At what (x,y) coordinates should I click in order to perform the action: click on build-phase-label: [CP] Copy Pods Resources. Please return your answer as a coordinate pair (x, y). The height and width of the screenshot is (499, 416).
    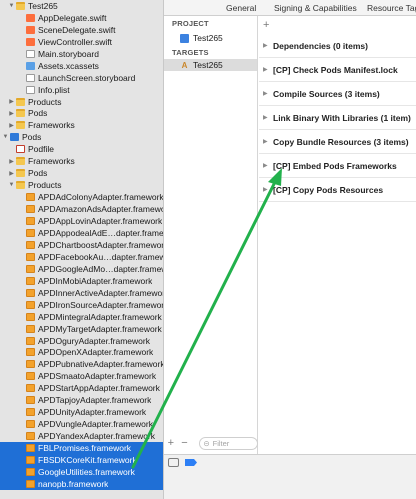
    Looking at the image, I should click on (328, 189).